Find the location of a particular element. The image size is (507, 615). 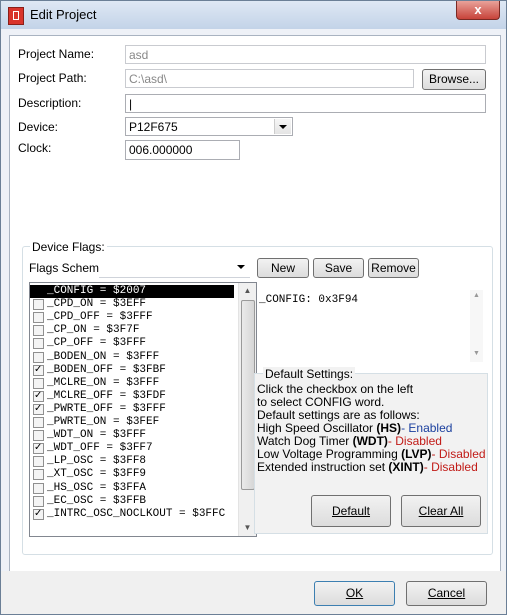

wdt-state: - Disabled is located at coordinates (414, 441).